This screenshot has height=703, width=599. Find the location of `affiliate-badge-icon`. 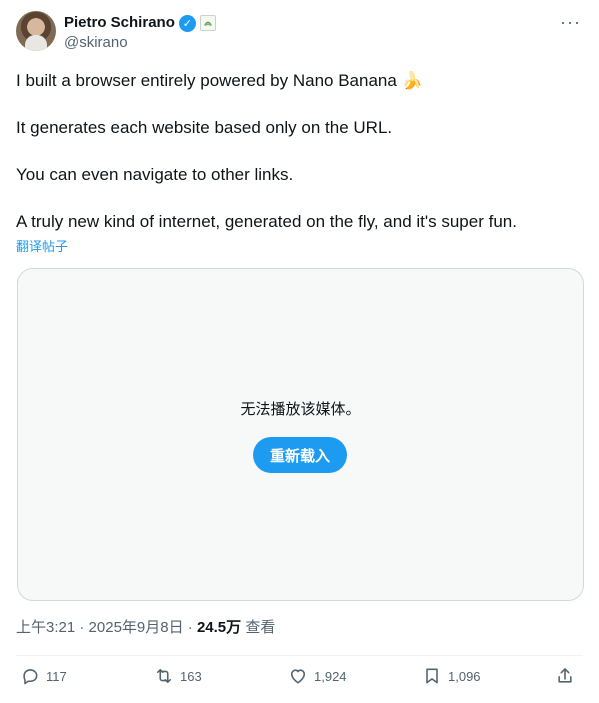

affiliate-badge-icon is located at coordinates (207, 23).